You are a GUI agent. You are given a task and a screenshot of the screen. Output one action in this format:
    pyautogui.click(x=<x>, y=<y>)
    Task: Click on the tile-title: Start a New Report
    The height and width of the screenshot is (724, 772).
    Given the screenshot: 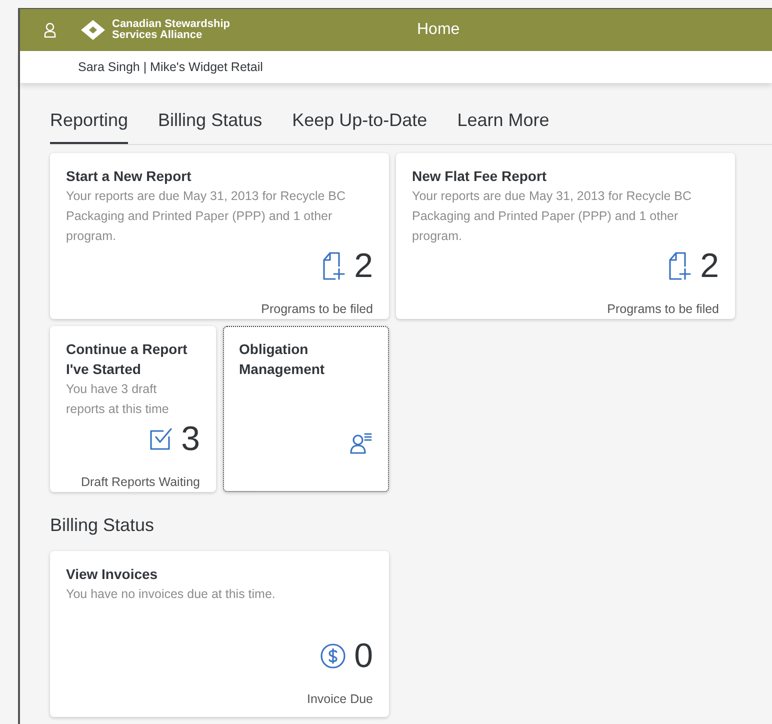 What is the action you would take?
    pyautogui.click(x=129, y=176)
    